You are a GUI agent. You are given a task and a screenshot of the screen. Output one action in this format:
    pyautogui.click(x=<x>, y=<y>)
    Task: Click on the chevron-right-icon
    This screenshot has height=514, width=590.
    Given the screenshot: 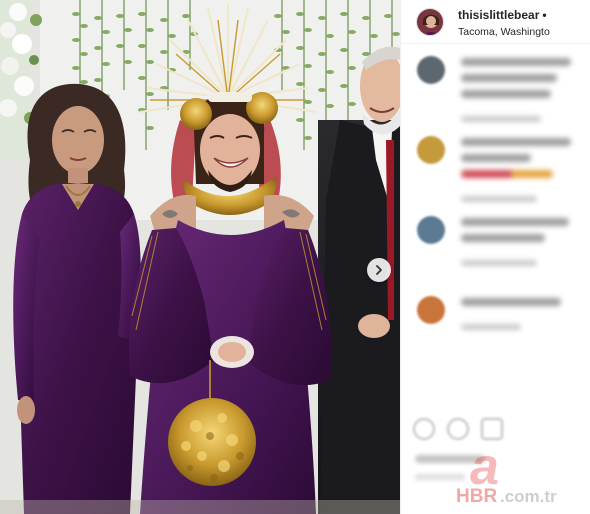 What is the action you would take?
    pyautogui.click(x=379, y=270)
    